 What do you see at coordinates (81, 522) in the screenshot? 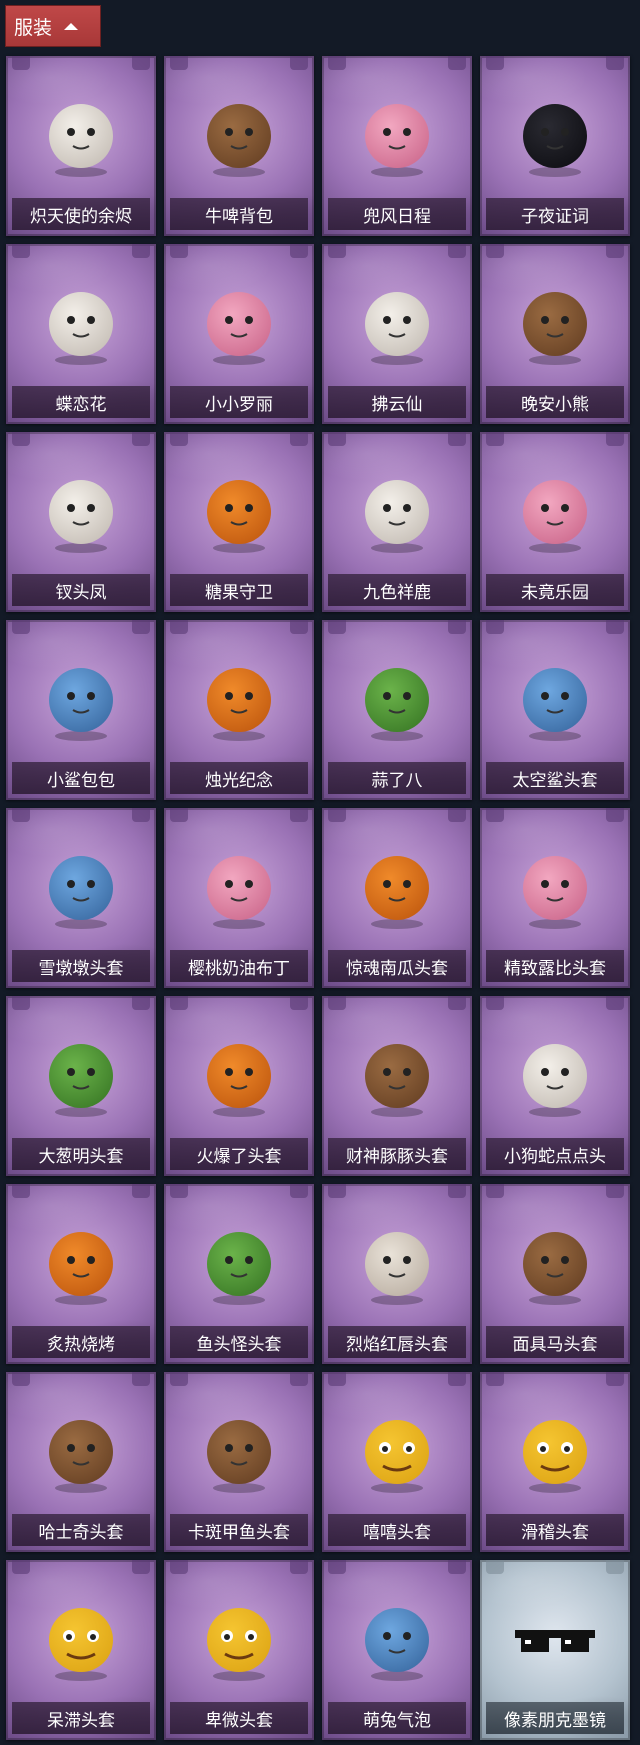
I see `costume-item-card: 钗头凤` at bounding box center [81, 522].